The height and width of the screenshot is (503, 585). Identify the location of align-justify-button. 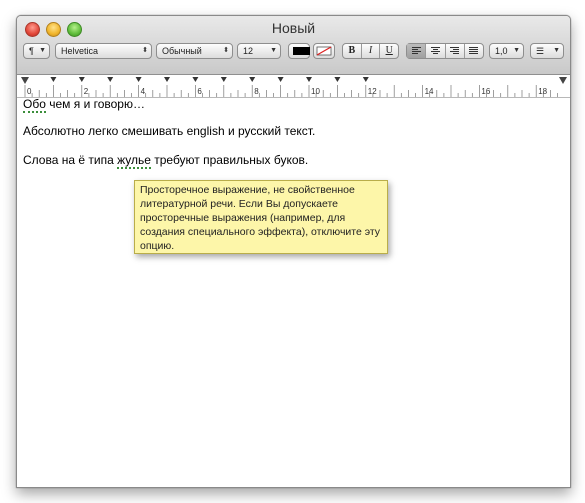
(474, 51).